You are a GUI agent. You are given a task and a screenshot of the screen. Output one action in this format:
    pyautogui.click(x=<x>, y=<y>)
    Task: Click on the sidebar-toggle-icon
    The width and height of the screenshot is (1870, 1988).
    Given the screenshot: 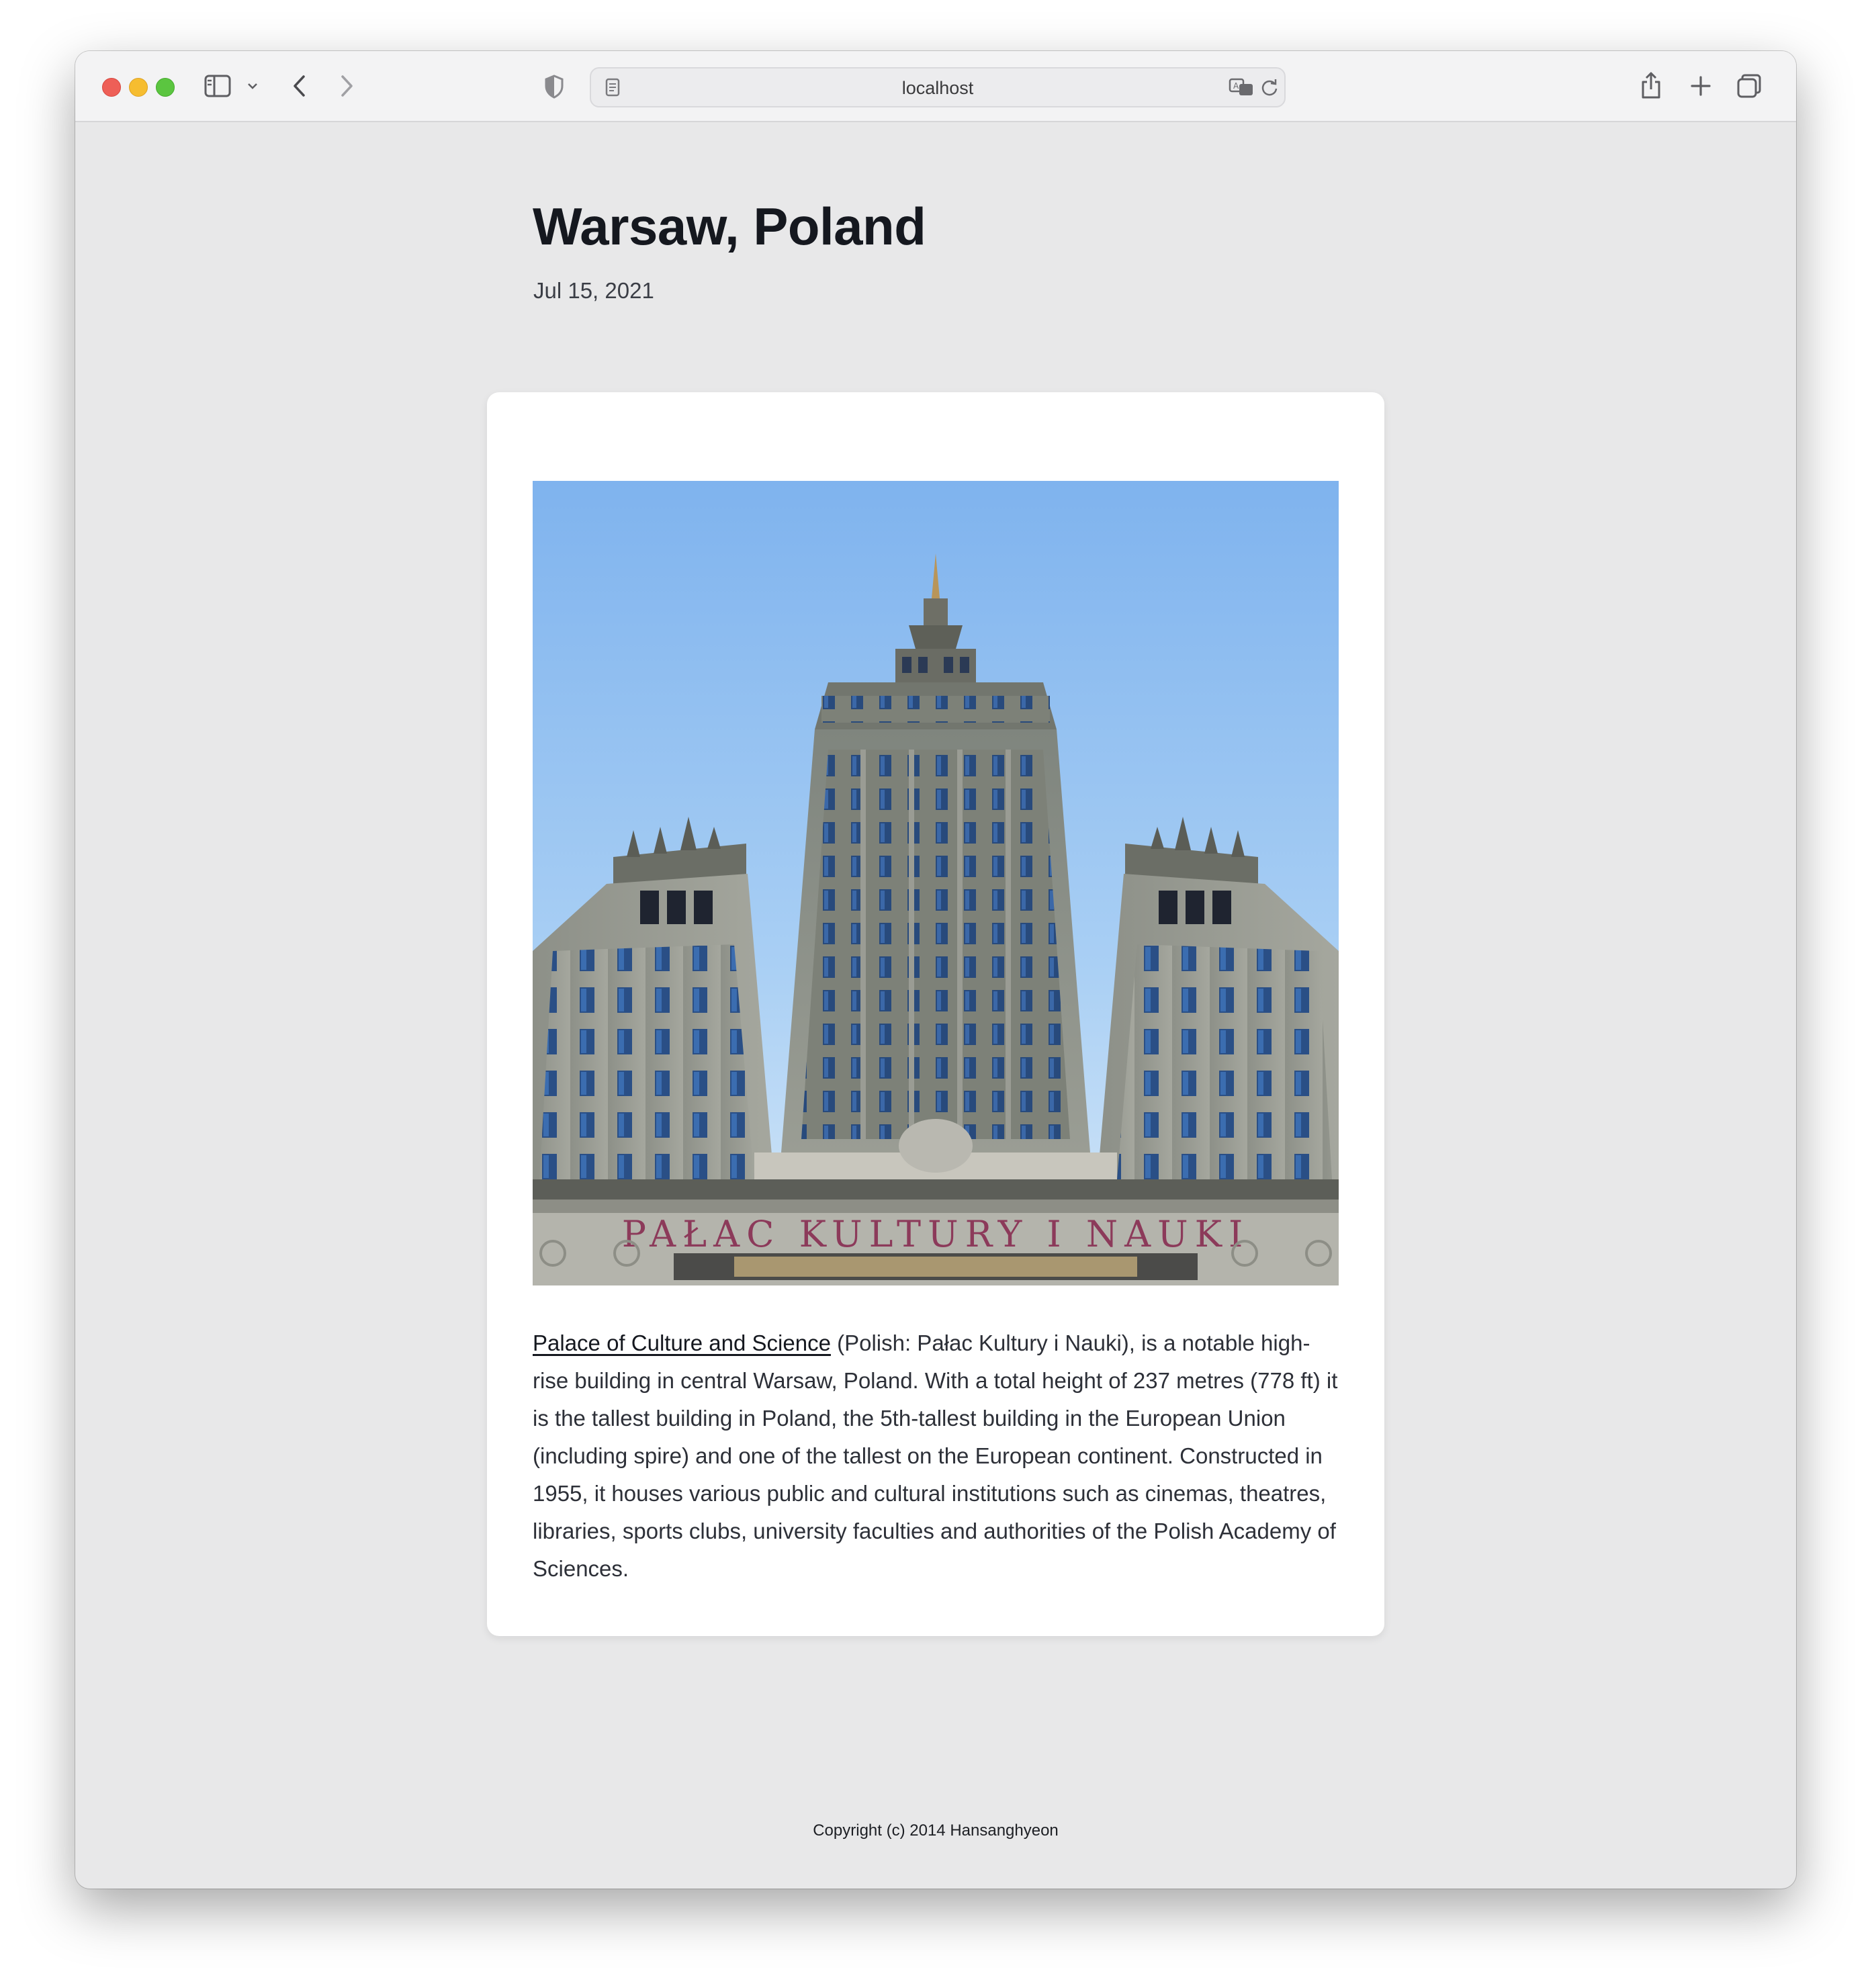 What is the action you would take?
    pyautogui.click(x=217, y=86)
    